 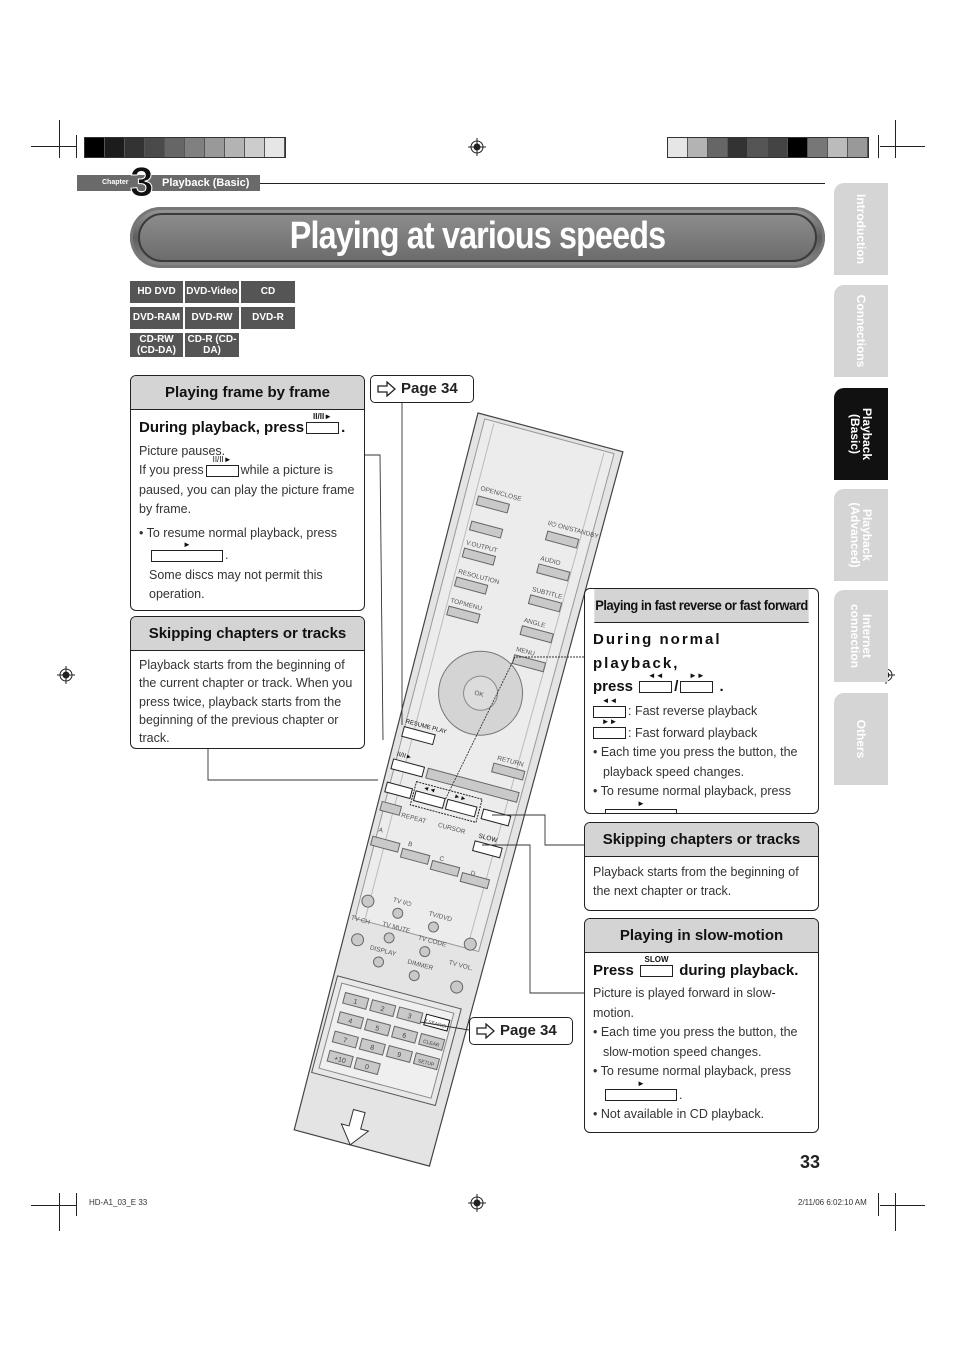 What do you see at coordinates (701, 936) in the screenshot?
I see `panel-heading: Playing in slow-motion` at bounding box center [701, 936].